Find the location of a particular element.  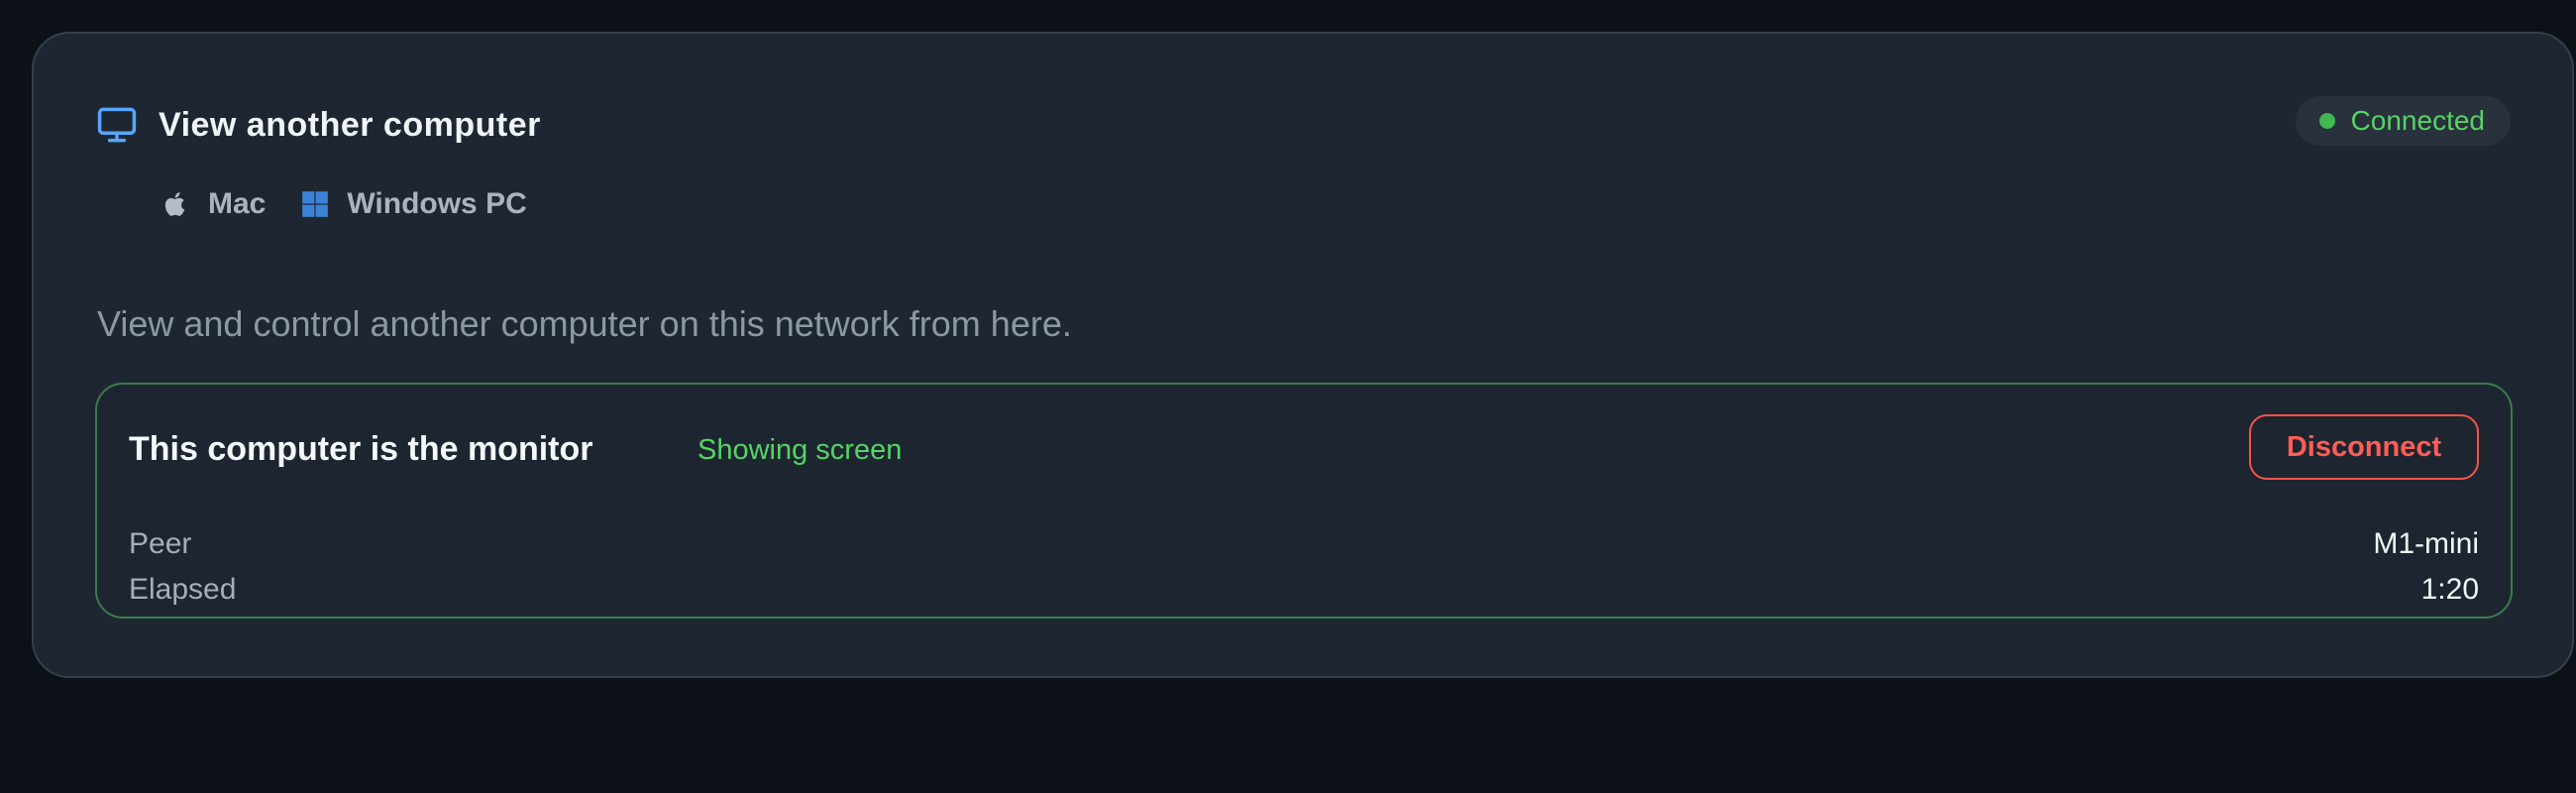

disconnect-button: Disconnect is located at coordinates (2364, 447).